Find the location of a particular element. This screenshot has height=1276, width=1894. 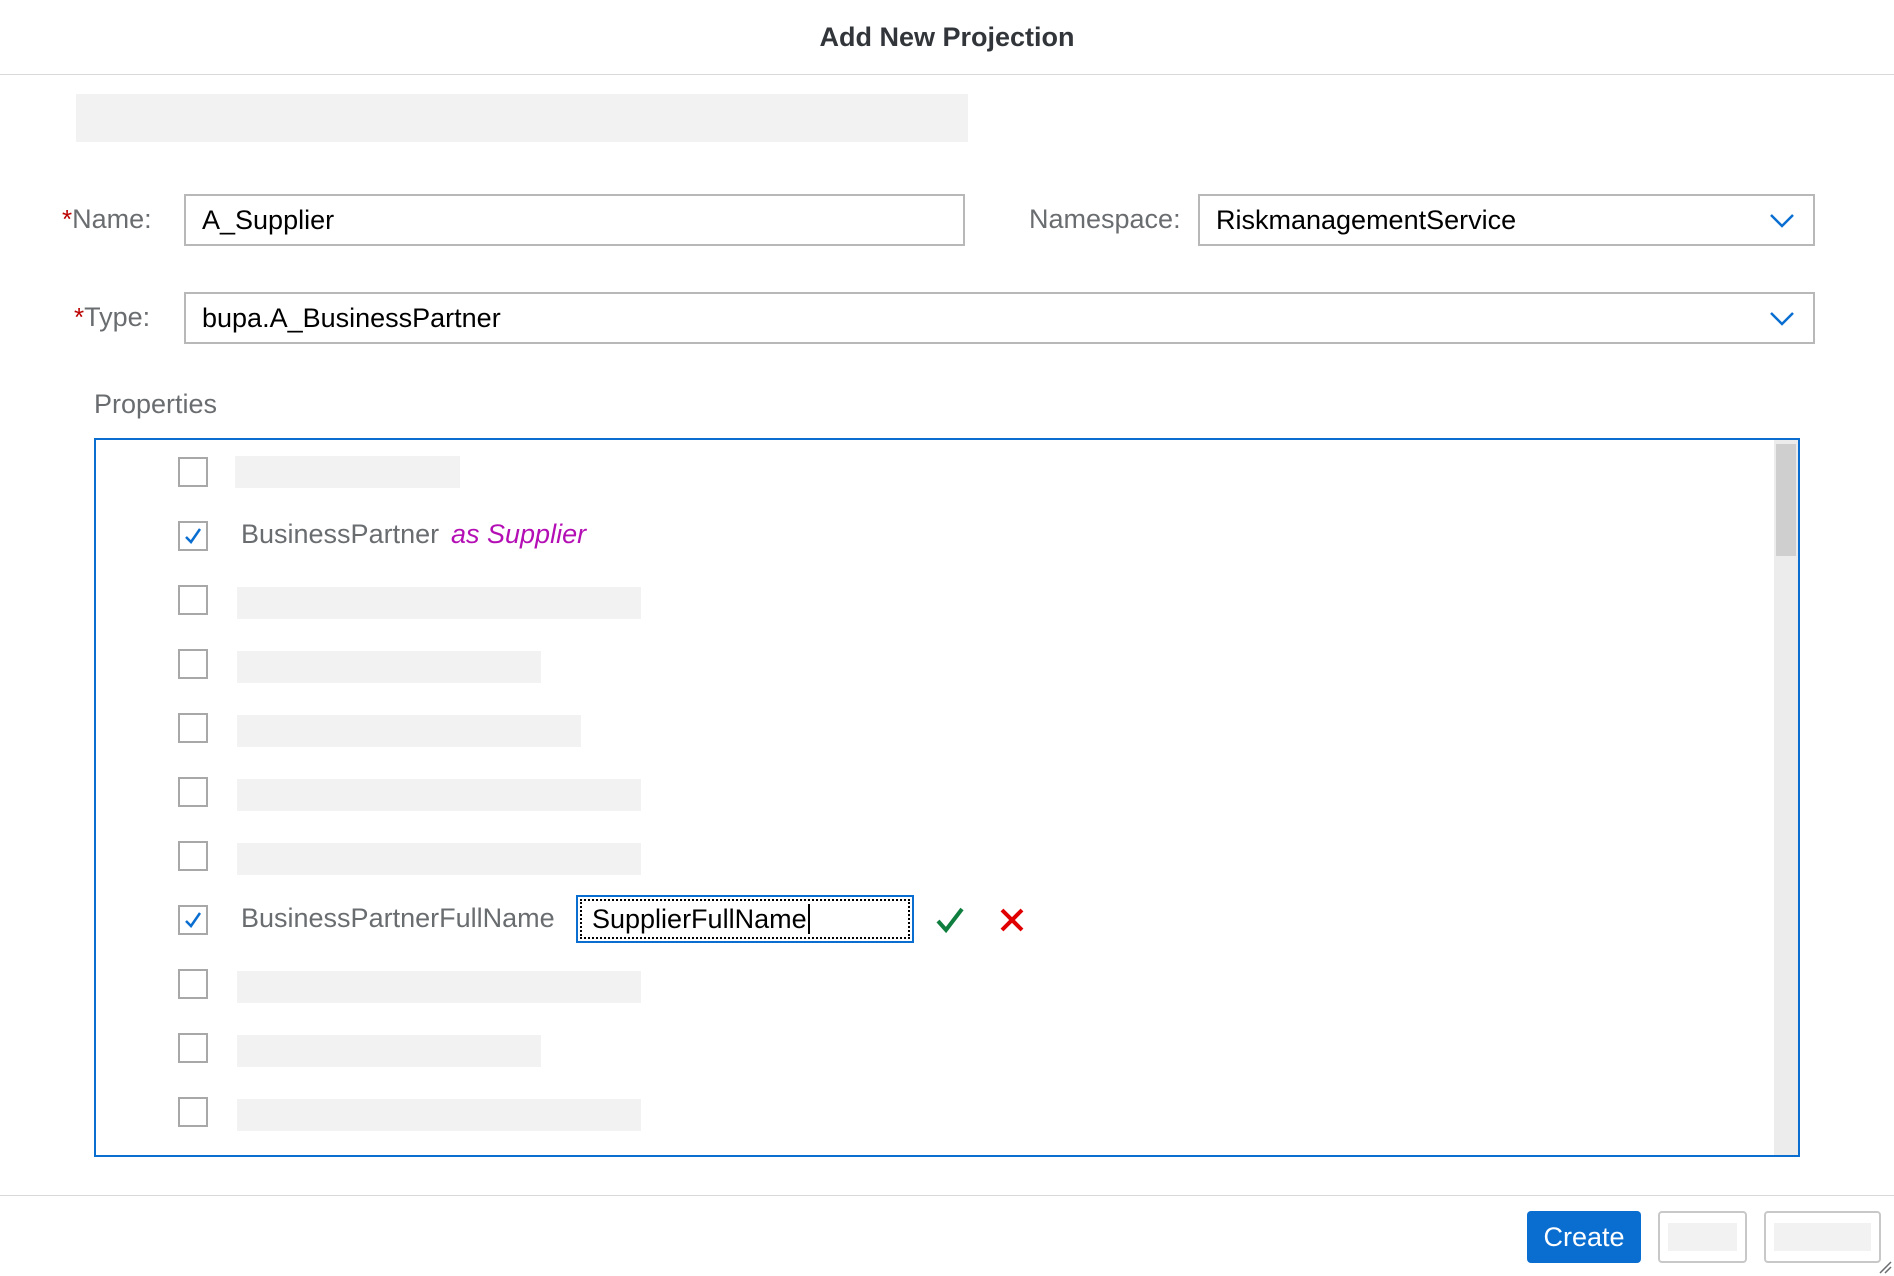

text-caret is located at coordinates (808, 919).